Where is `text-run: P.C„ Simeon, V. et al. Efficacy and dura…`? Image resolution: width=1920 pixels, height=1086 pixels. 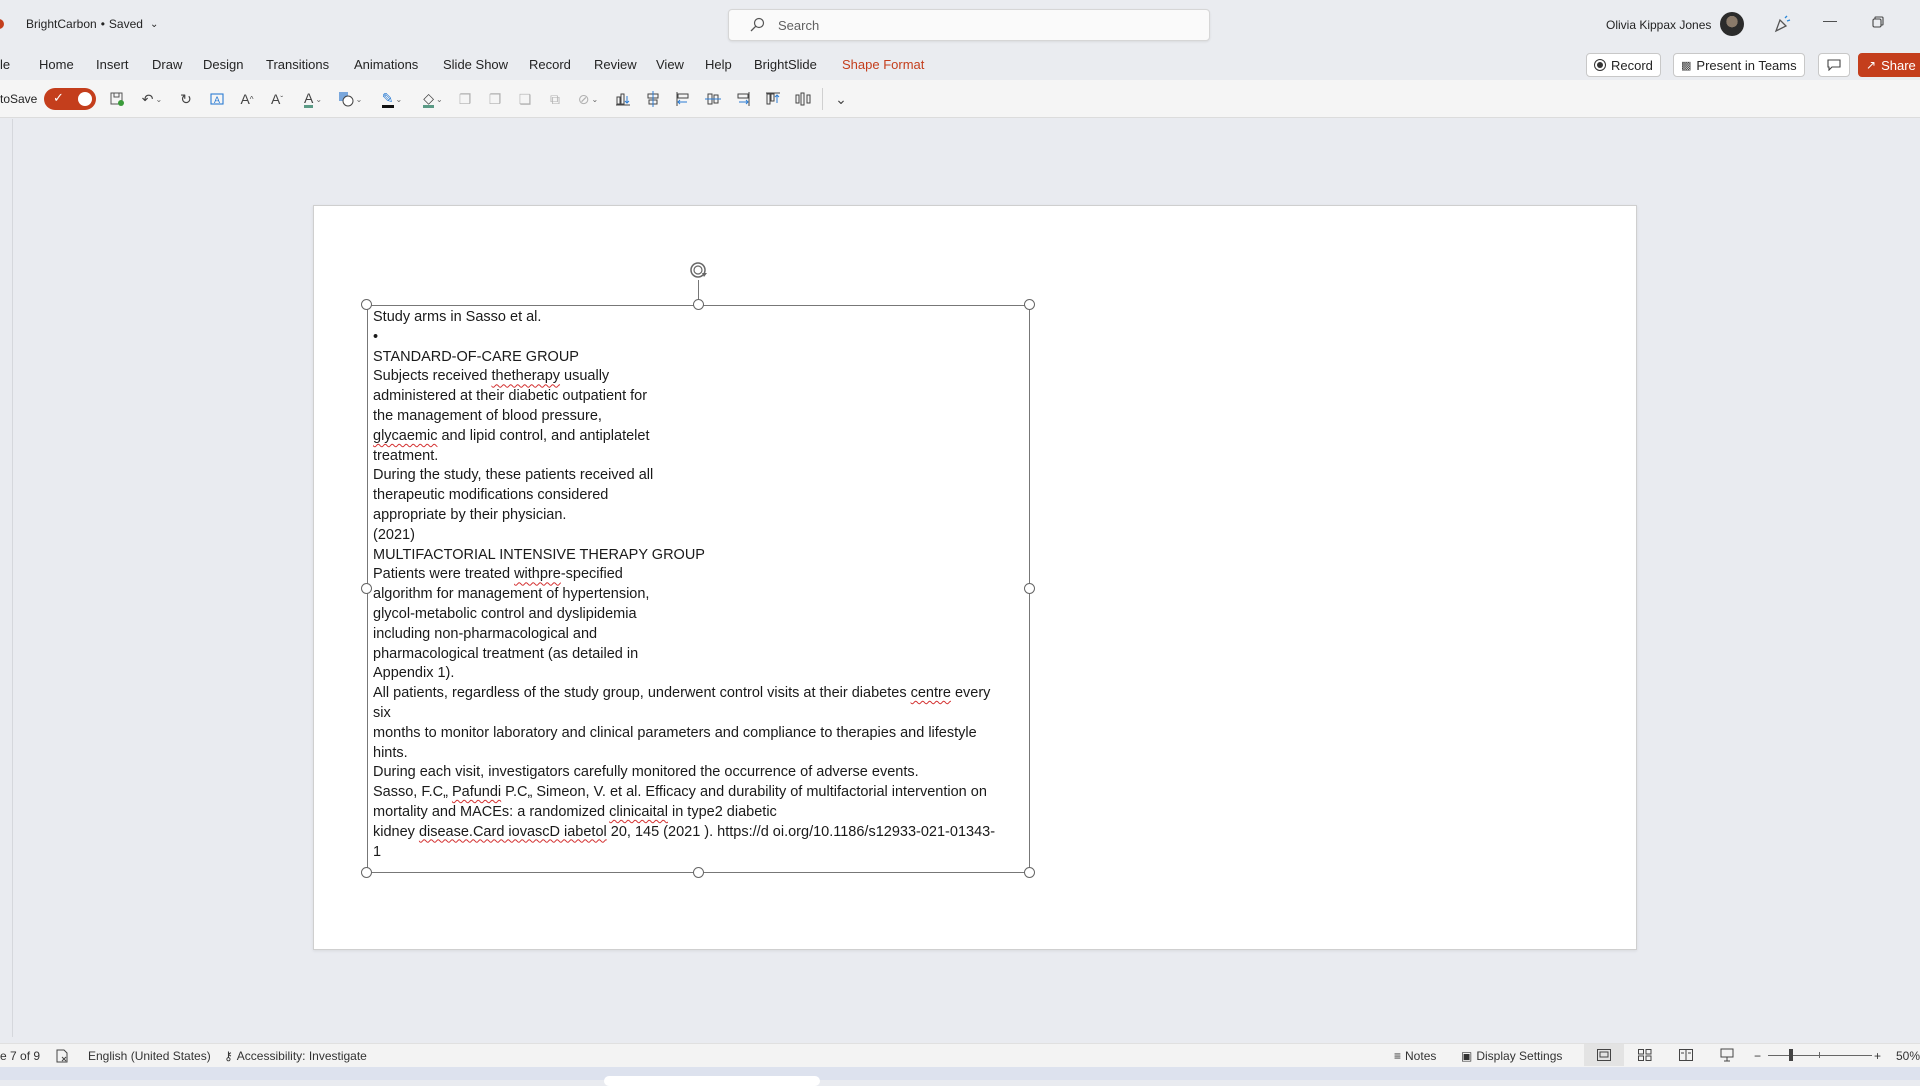 text-run: P.C„ Simeon, V. et al. Efficacy and dura… is located at coordinates (744, 792).